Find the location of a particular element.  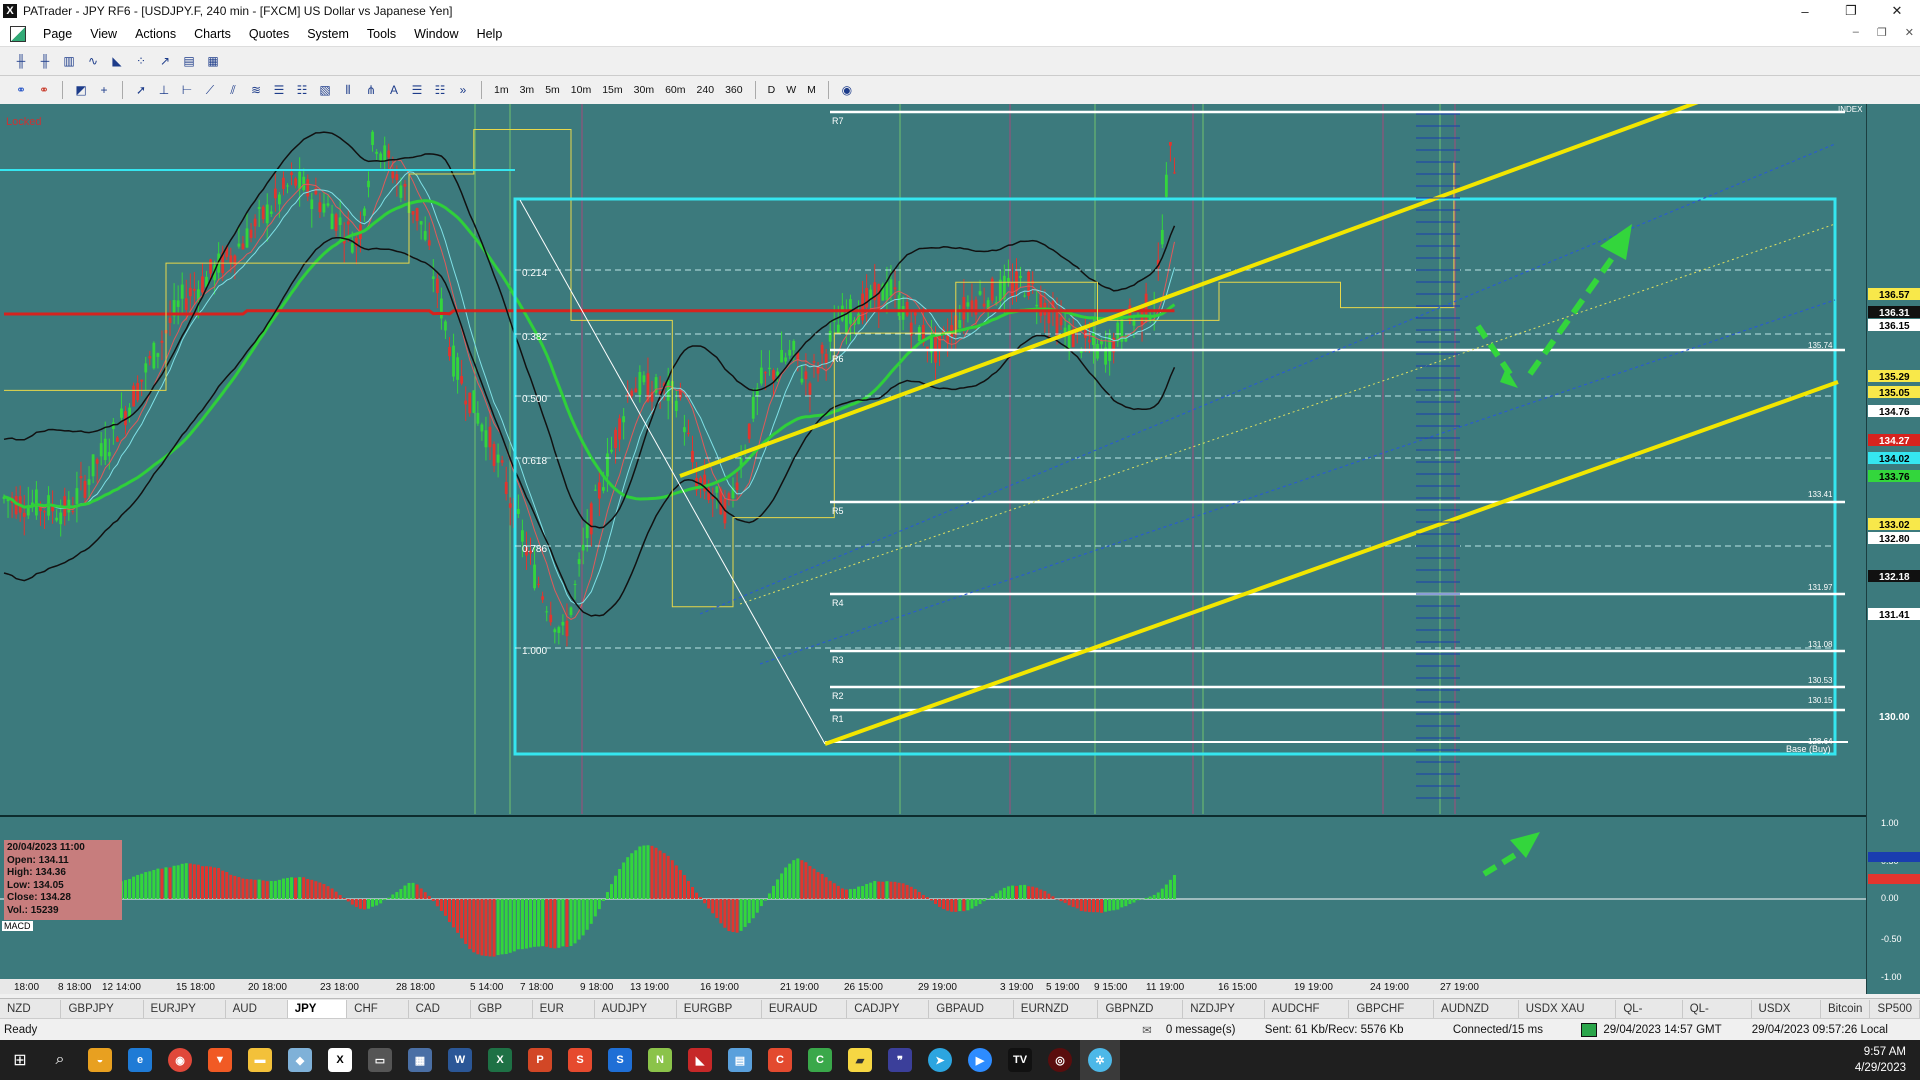

symbol-tab: CHF RF6 is located at coordinates (378, 1016).